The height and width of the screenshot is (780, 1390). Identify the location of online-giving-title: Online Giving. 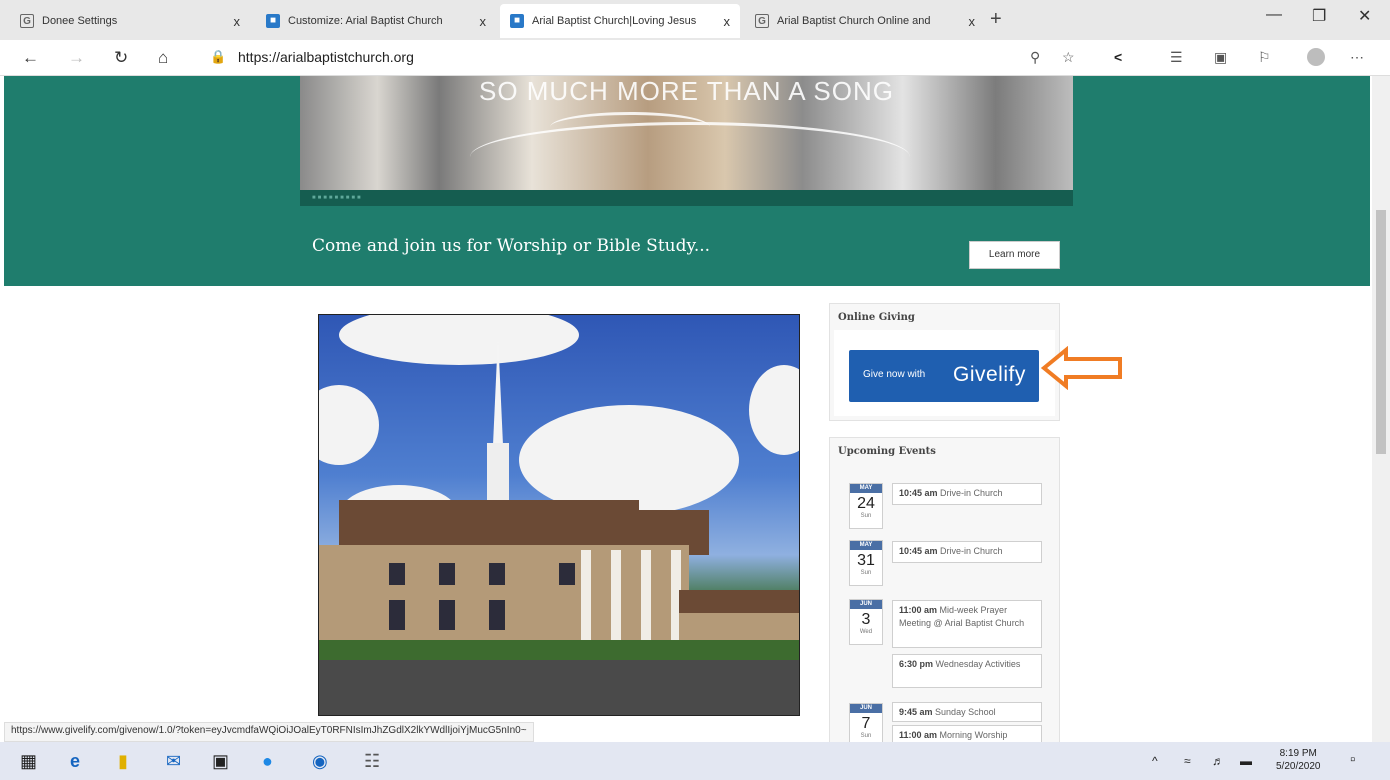
(876, 317).